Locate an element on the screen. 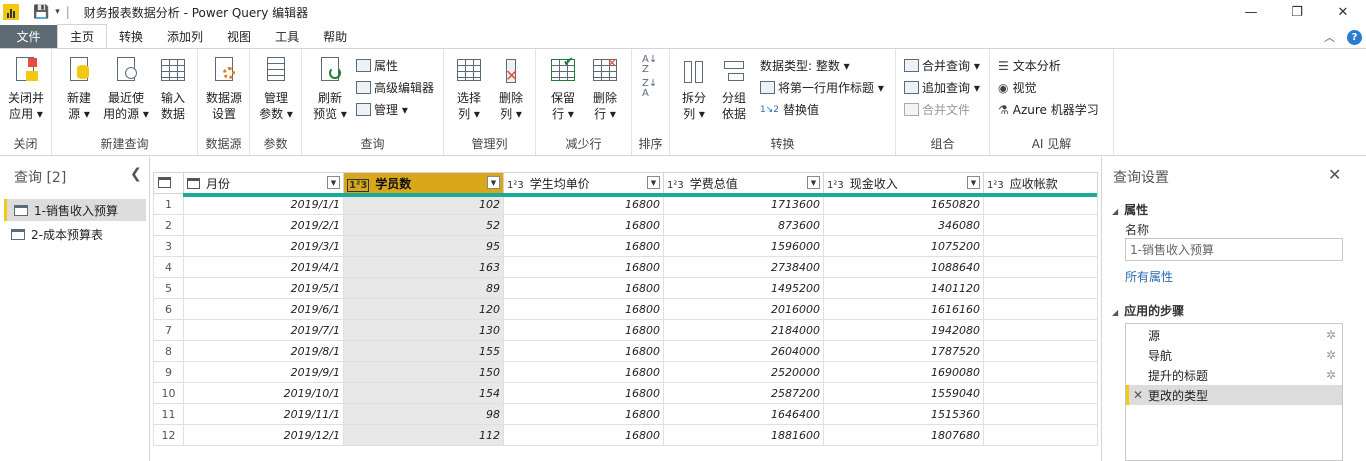 Image resolution: width=1366 pixels, height=461 pixels. table-cell: 1075200 is located at coordinates (903, 246).